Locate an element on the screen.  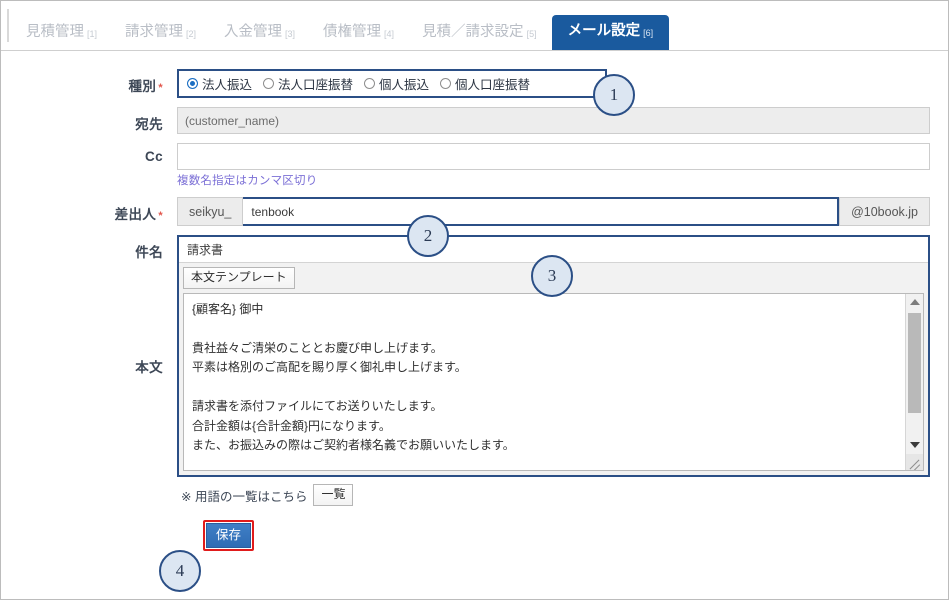
tab-quotation-management: 見積管理 [1] is located at coordinates (61, 33).